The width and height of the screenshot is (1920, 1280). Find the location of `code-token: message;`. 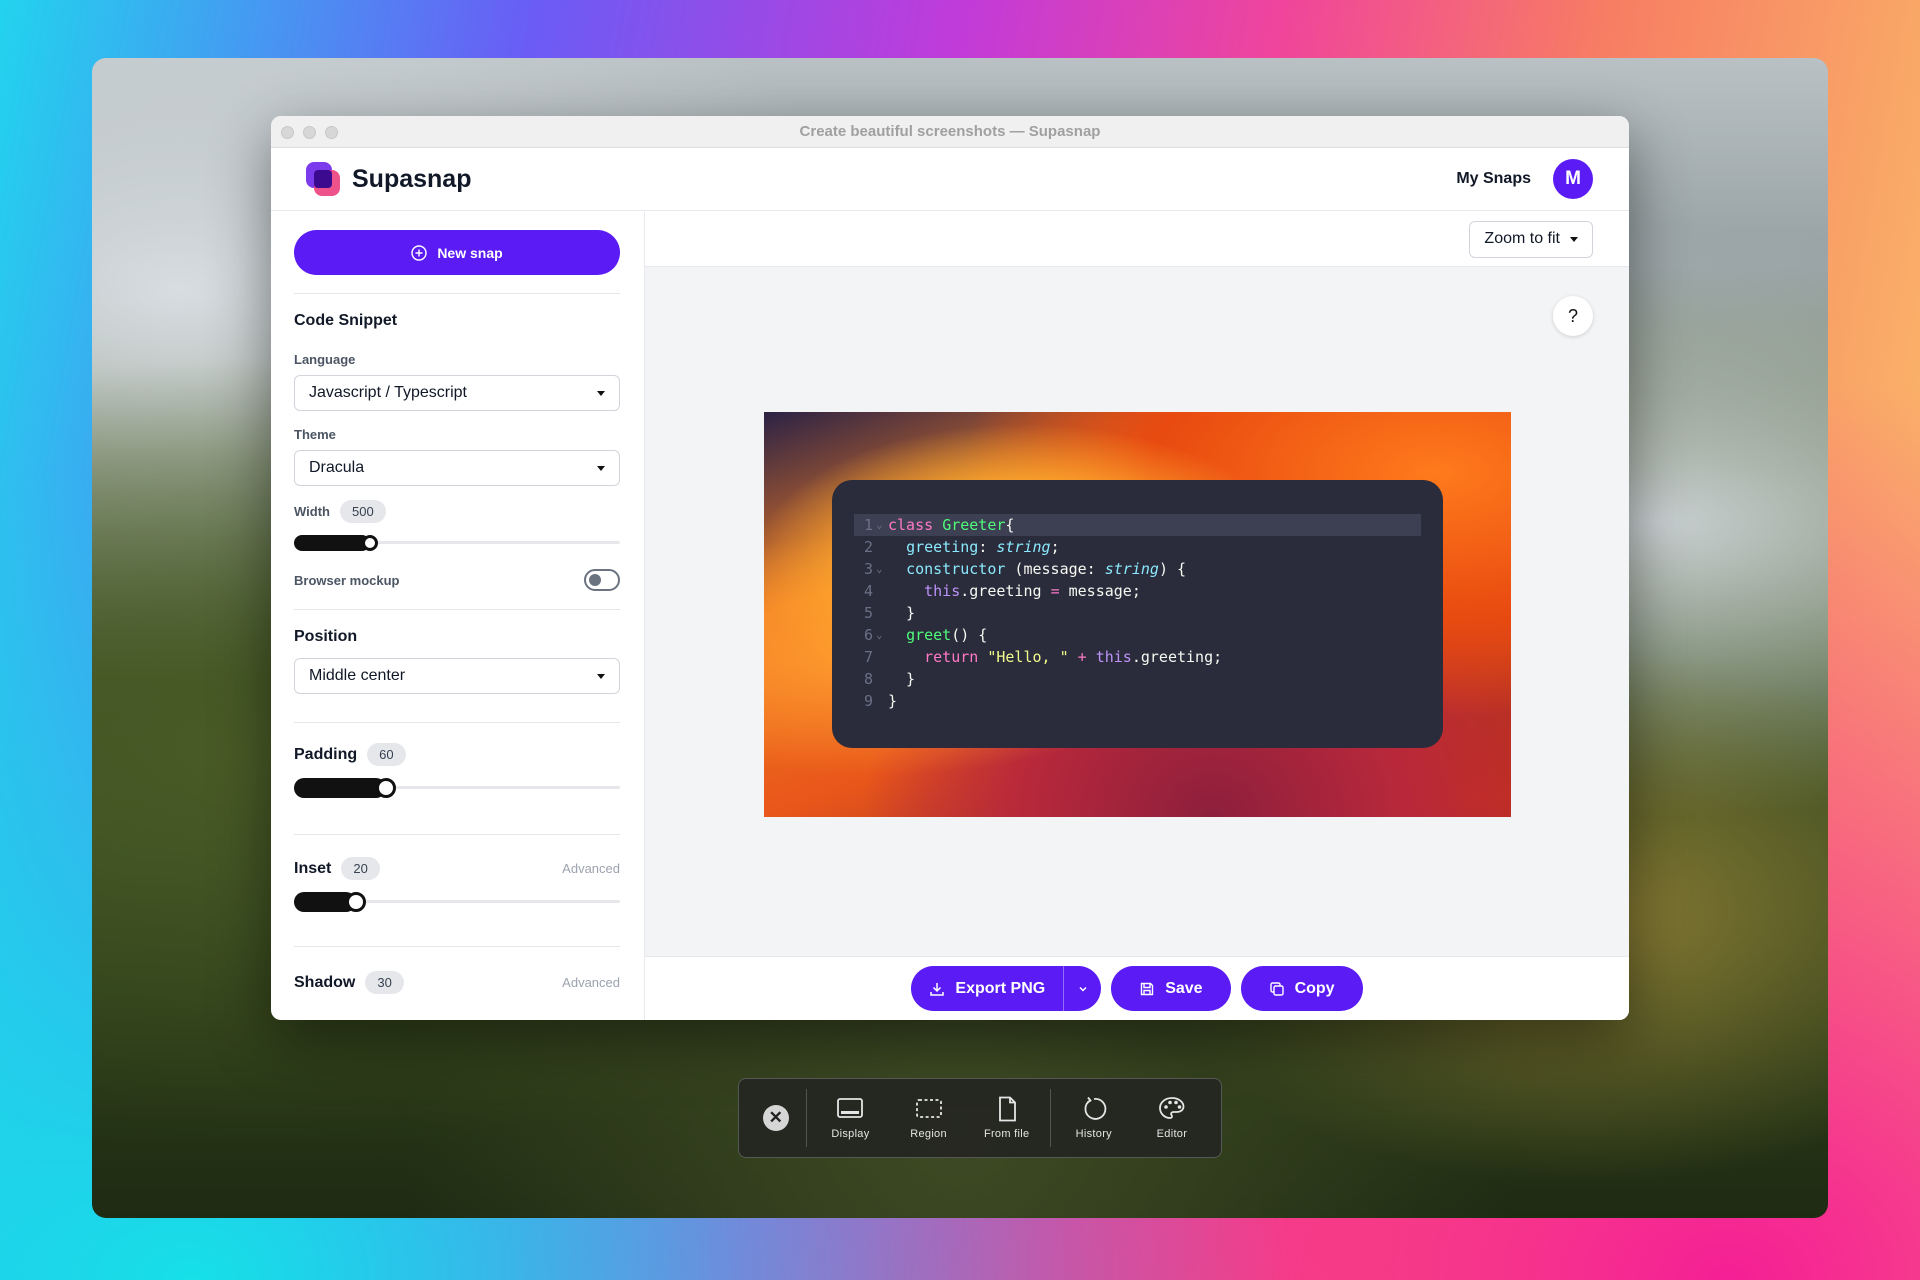

code-token: message; is located at coordinates (1100, 591).